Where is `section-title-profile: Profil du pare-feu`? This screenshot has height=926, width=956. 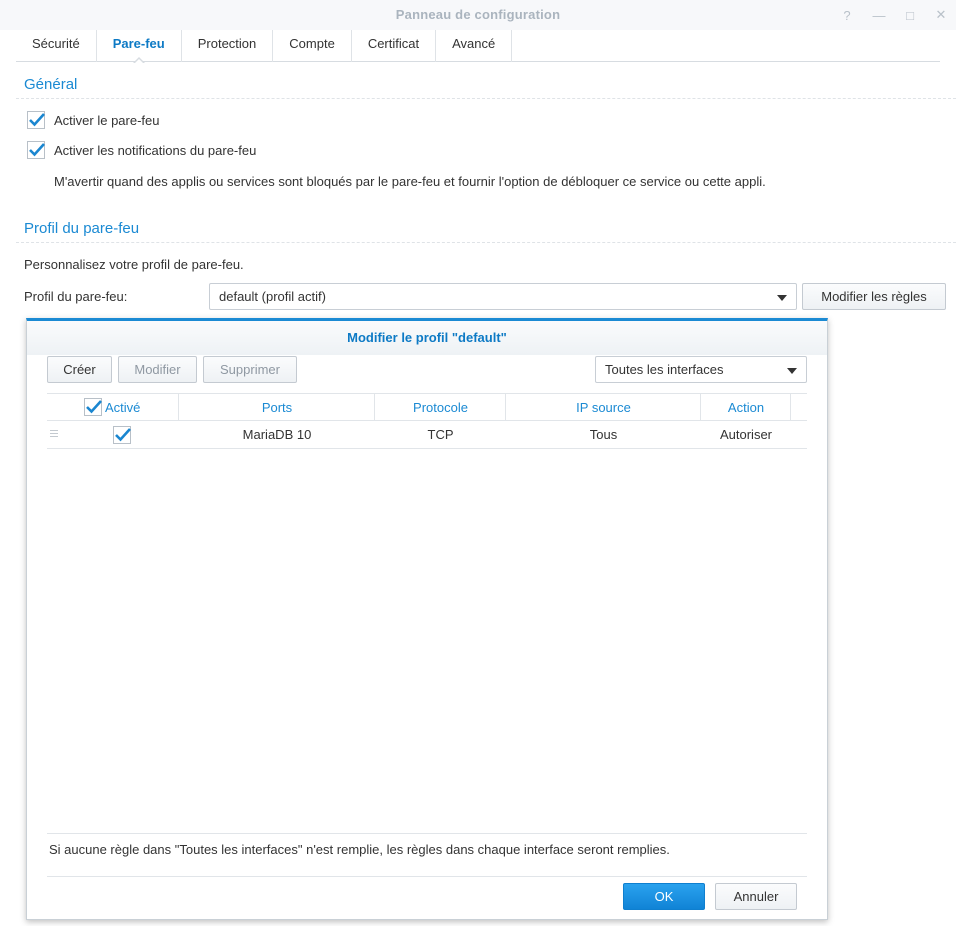 section-title-profile: Profil du pare-feu is located at coordinates (82, 228).